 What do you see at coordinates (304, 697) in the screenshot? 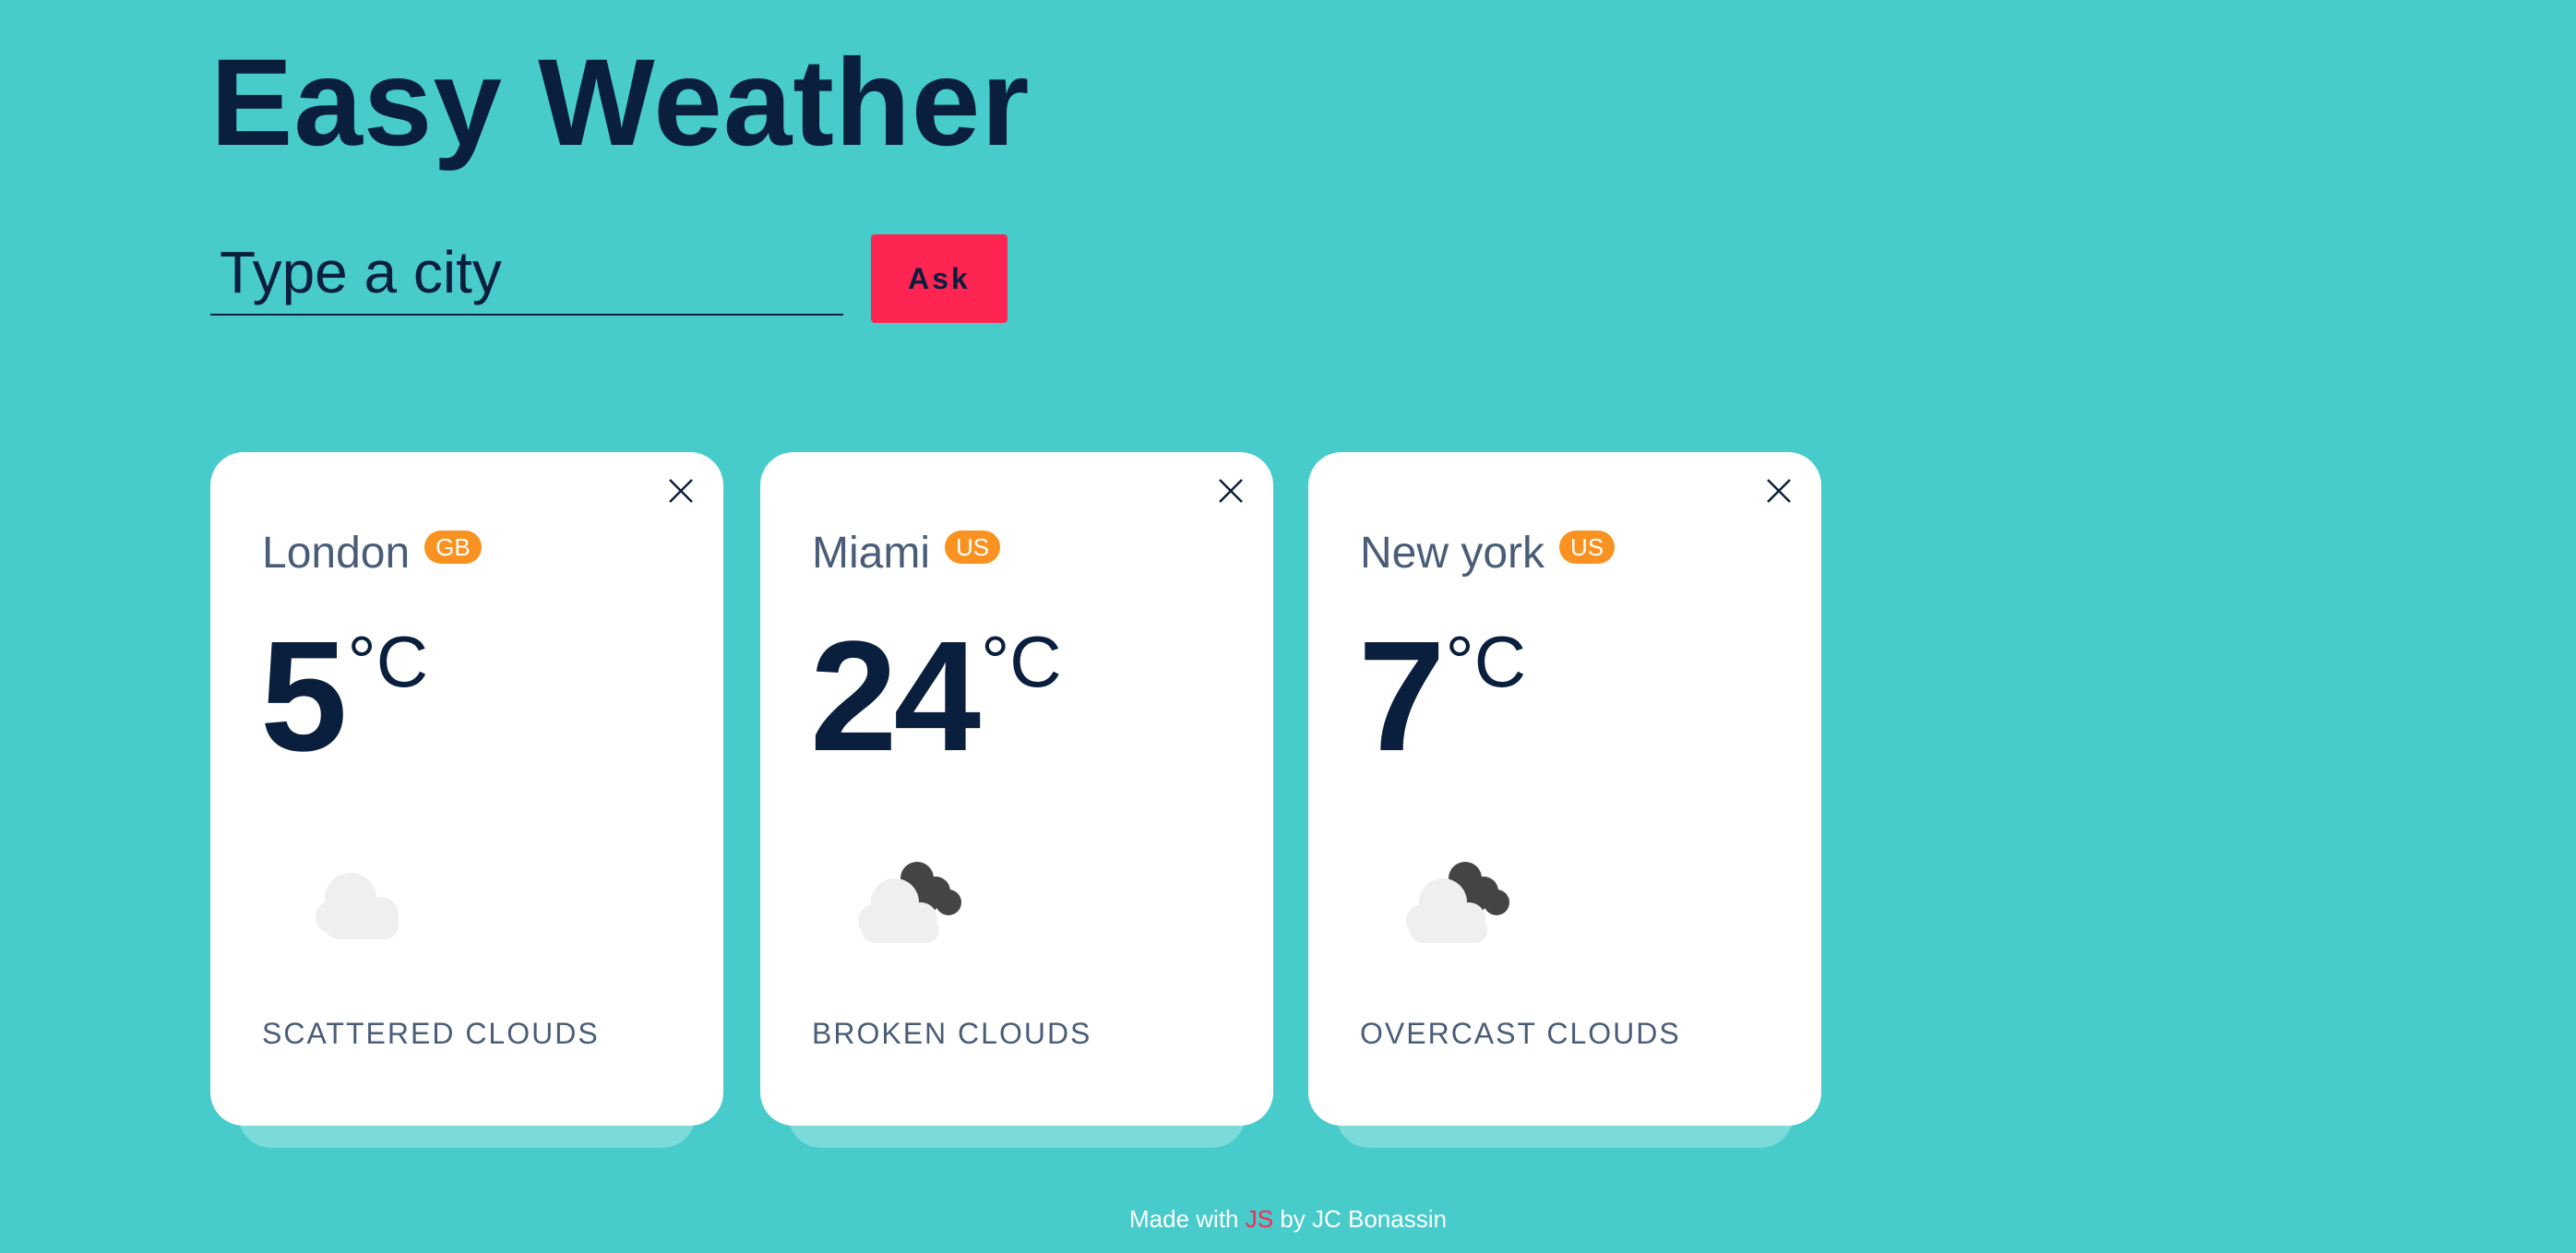
I see `temperature-value: 5` at bounding box center [304, 697].